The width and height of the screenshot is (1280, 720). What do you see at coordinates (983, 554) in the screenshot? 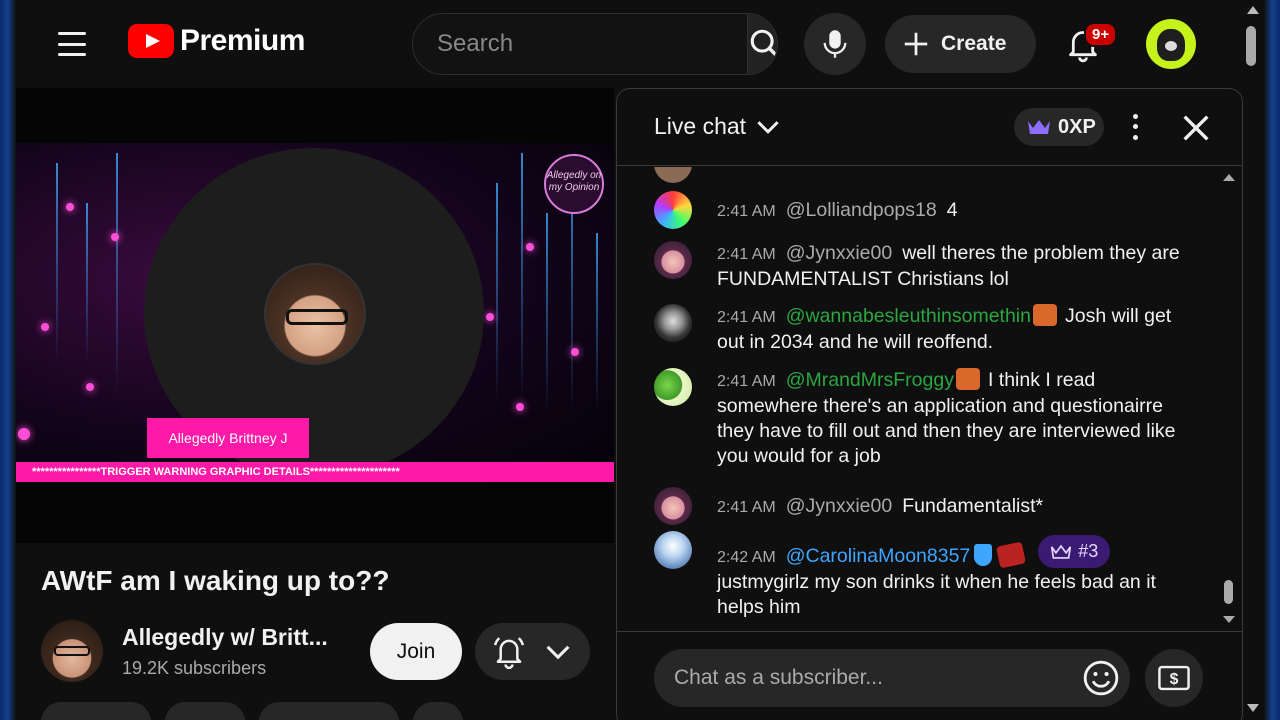
I see `verified-shield-icon` at bounding box center [983, 554].